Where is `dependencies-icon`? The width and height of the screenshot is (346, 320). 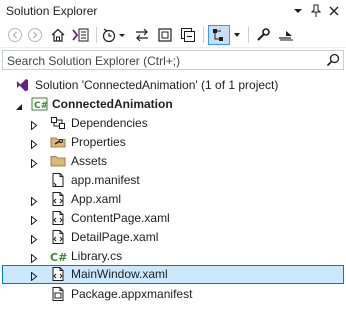
dependencies-icon is located at coordinates (58, 123).